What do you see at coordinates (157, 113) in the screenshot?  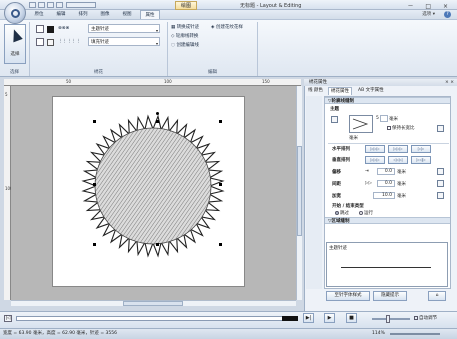 I see `rotate-handle` at bounding box center [157, 113].